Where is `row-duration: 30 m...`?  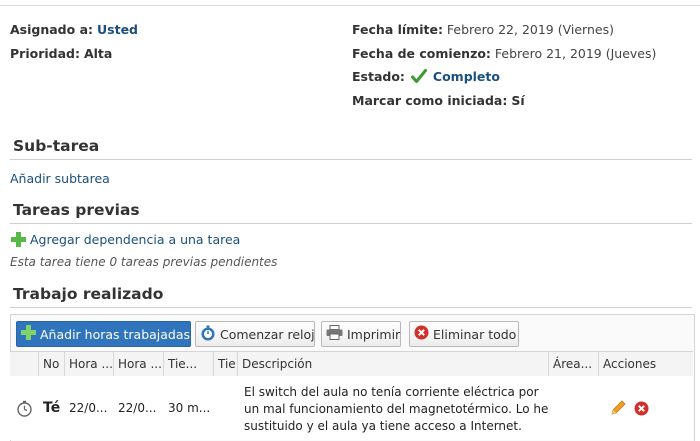 row-duration: 30 m... is located at coordinates (189, 408).